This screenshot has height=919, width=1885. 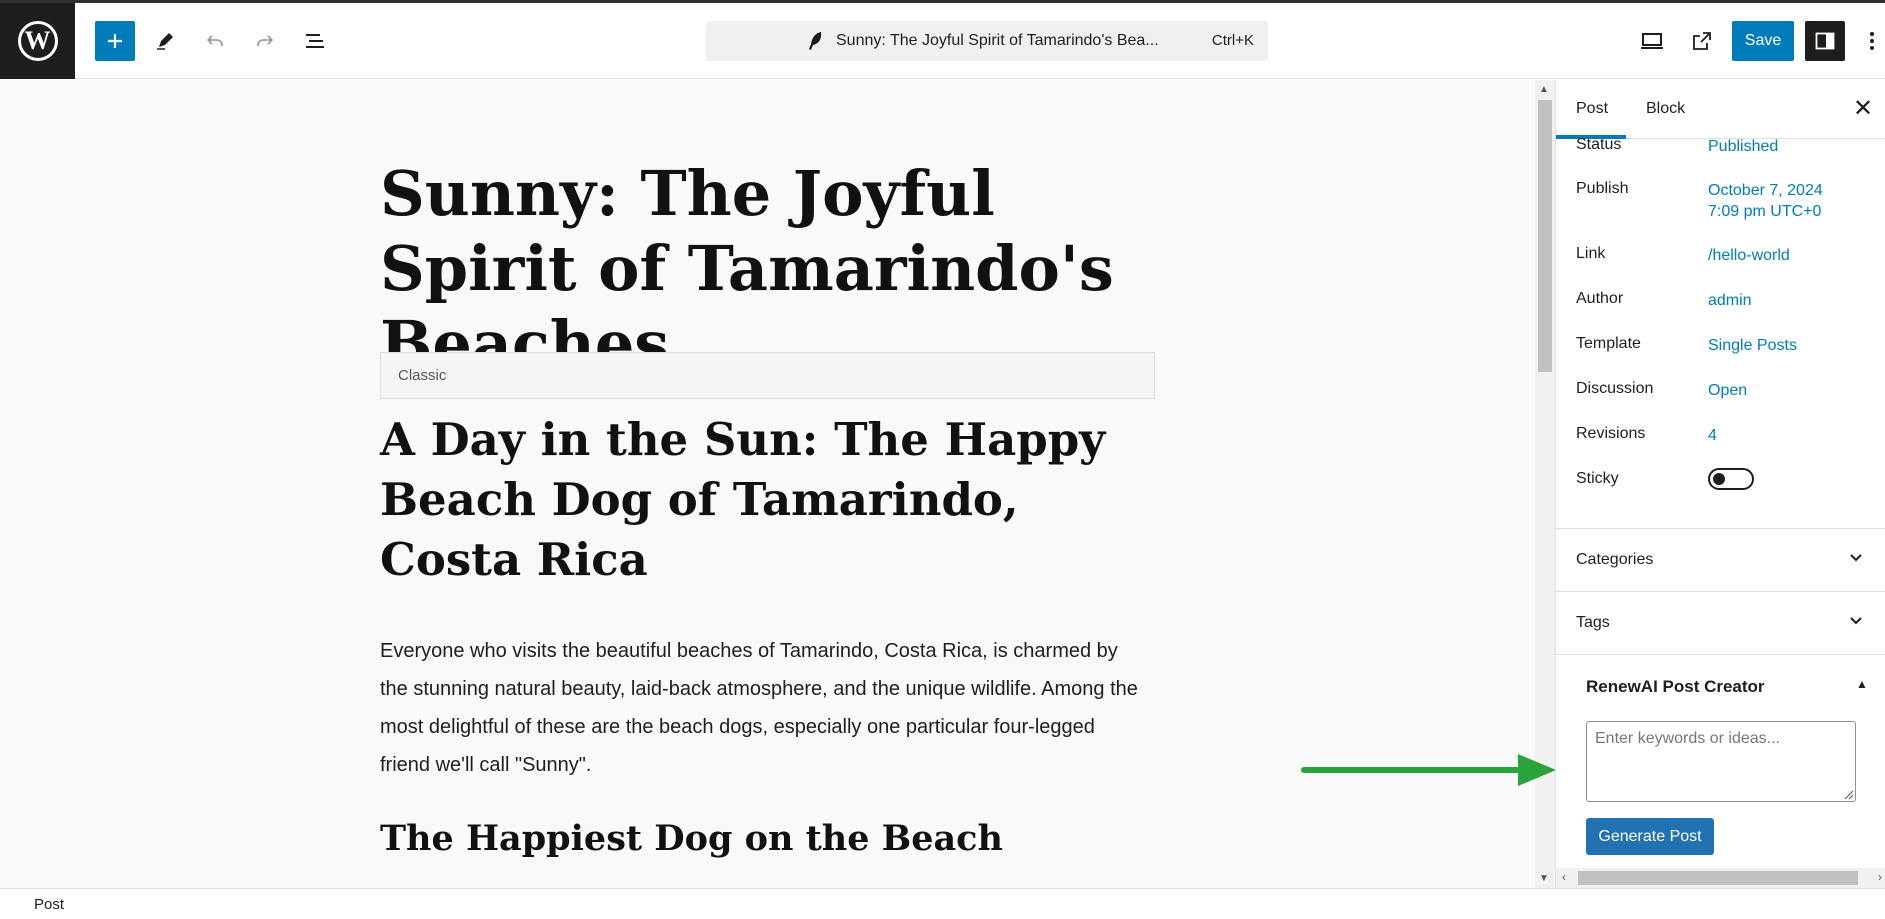 I want to click on classic-block-label: Classic, so click(x=422, y=375).